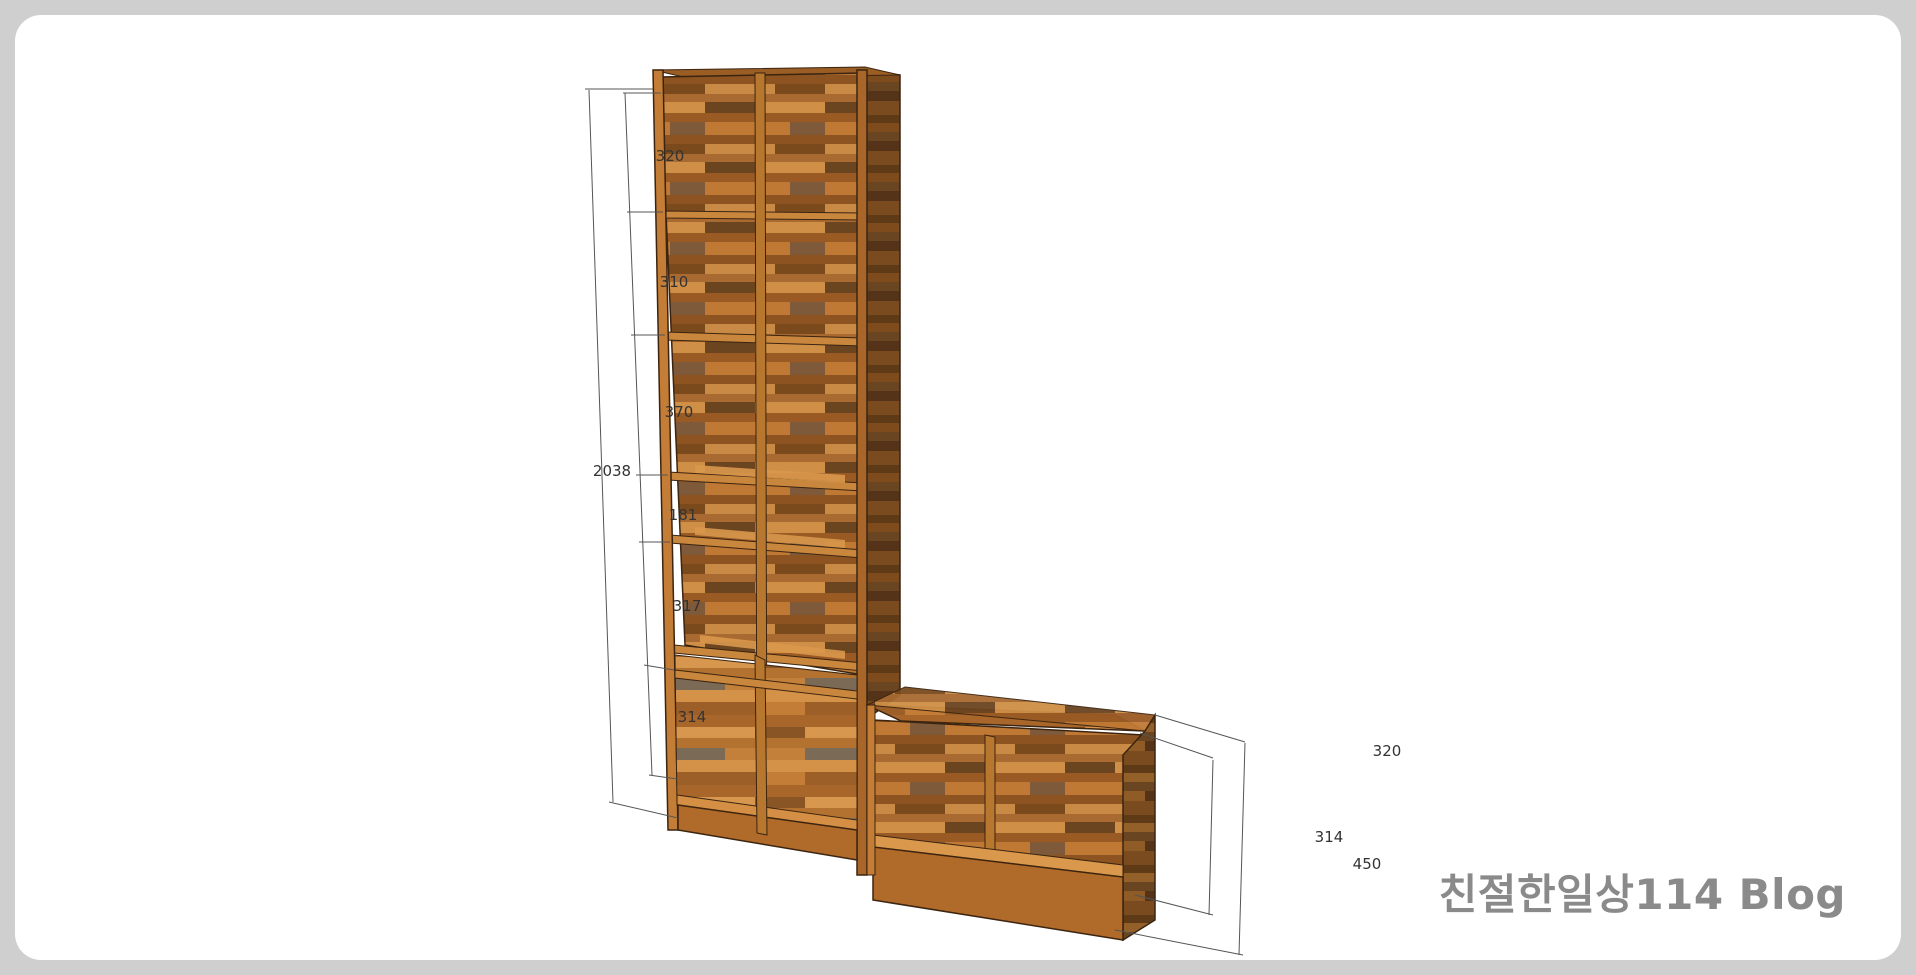 The width and height of the screenshot is (1916, 975). Describe the element at coordinates (679, 412) in the screenshot. I see `dim-shelf-3: 370` at that location.